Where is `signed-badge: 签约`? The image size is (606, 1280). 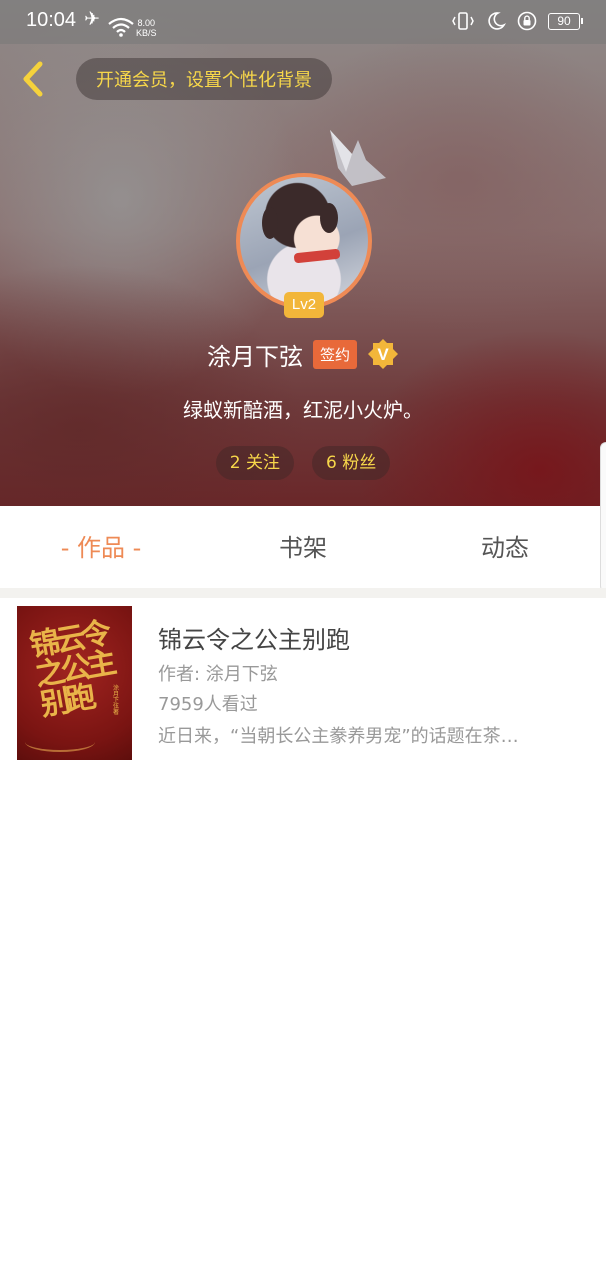
signed-badge: 签约 is located at coordinates (334, 354).